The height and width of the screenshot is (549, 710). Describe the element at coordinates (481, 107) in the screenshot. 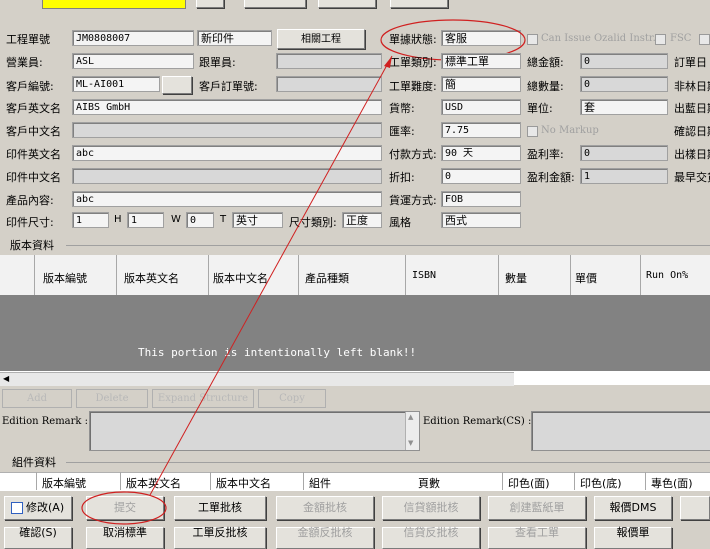

I see `currency-field: USD` at that location.